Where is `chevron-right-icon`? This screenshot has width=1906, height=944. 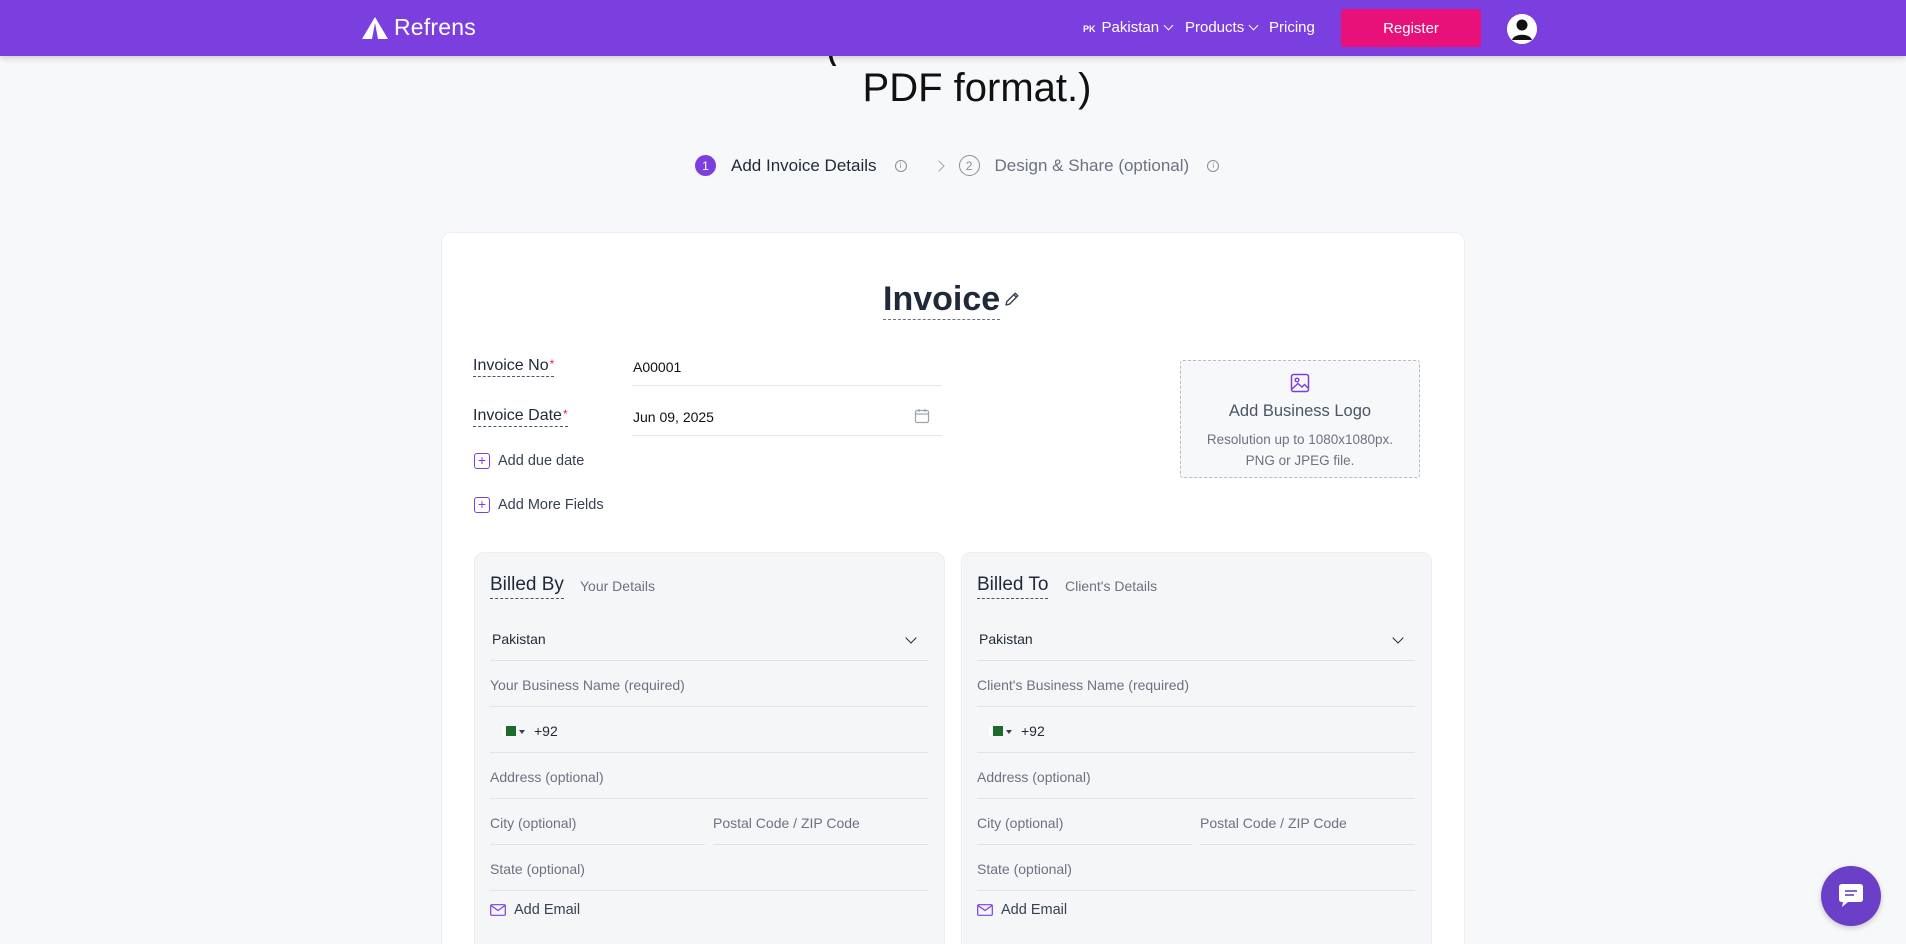 chevron-right-icon is located at coordinates (938, 165).